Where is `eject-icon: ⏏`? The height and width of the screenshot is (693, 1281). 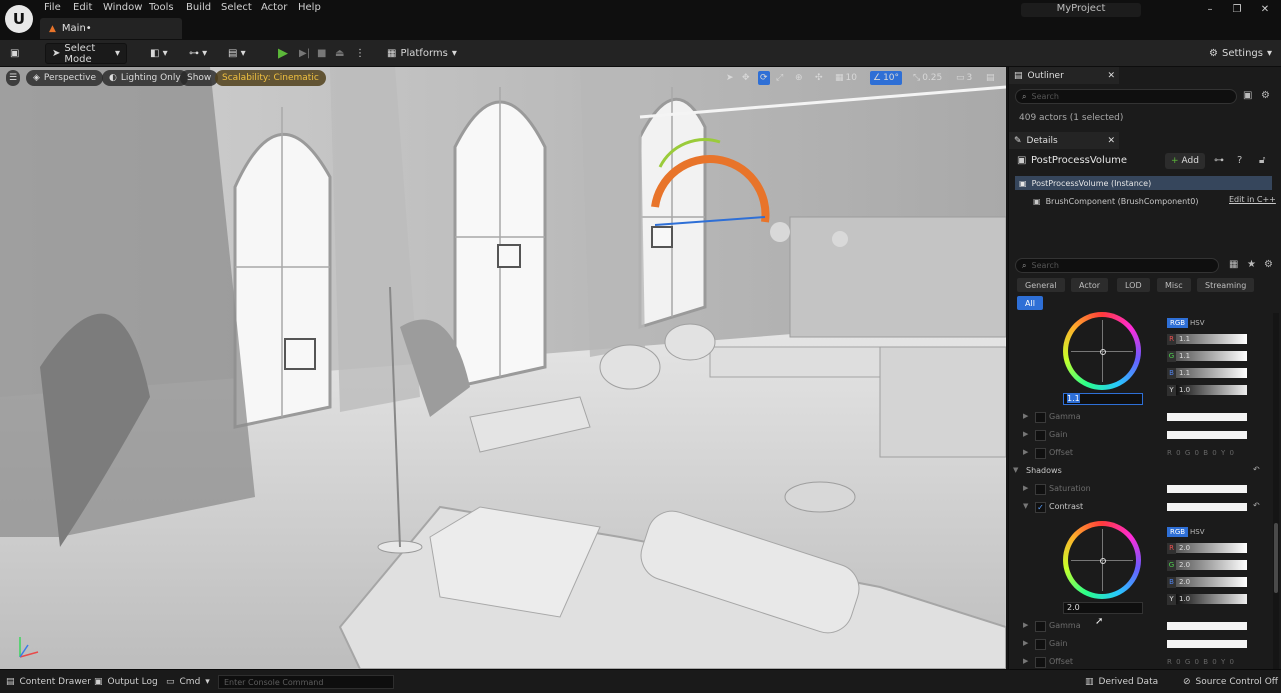
eject-icon: ⏏ is located at coordinates (339, 53).